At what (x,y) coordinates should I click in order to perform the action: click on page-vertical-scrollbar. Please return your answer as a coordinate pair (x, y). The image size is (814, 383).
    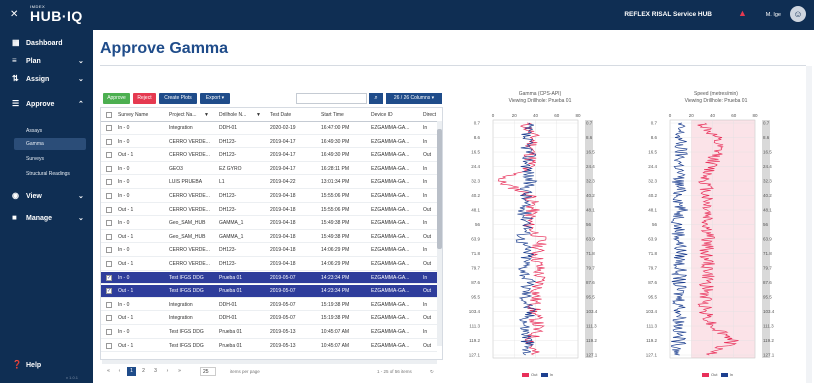
    Looking at the image, I should click on (809, 224).